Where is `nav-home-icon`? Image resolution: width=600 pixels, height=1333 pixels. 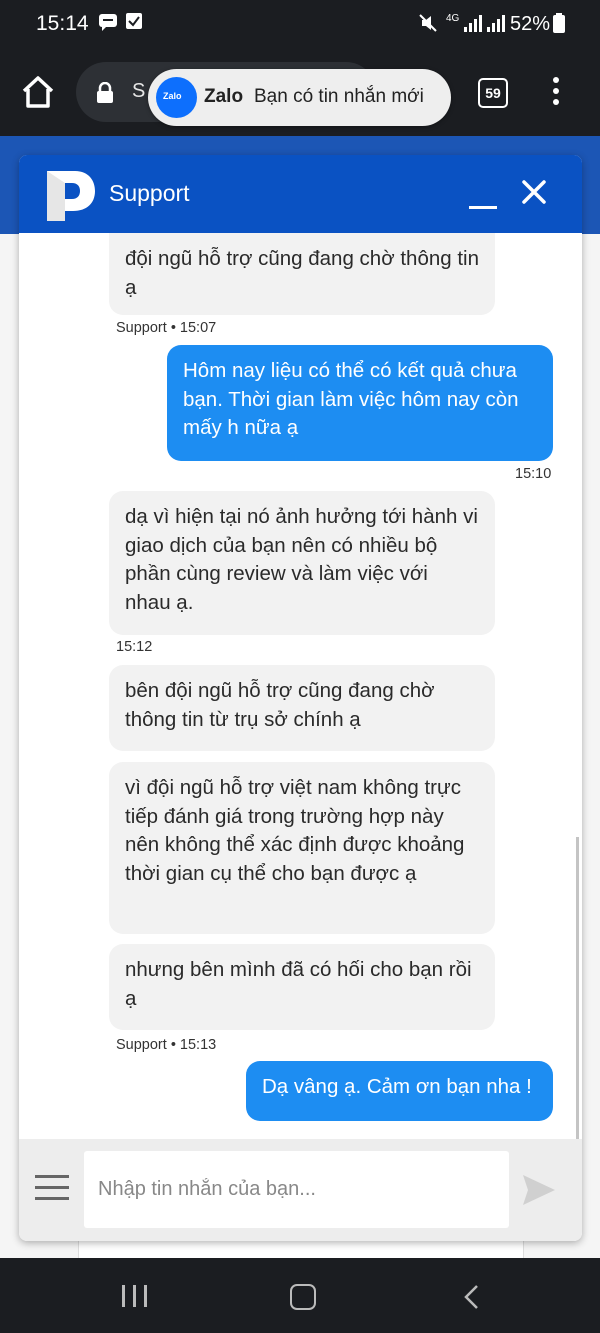
nav-home-icon is located at coordinates (303, 1297).